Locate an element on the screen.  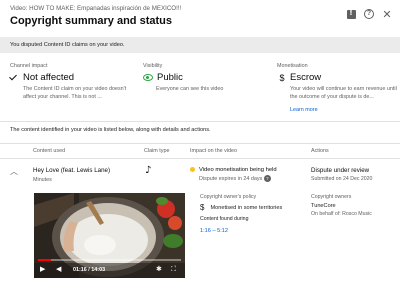
check-icon is located at coordinates (14, 77).